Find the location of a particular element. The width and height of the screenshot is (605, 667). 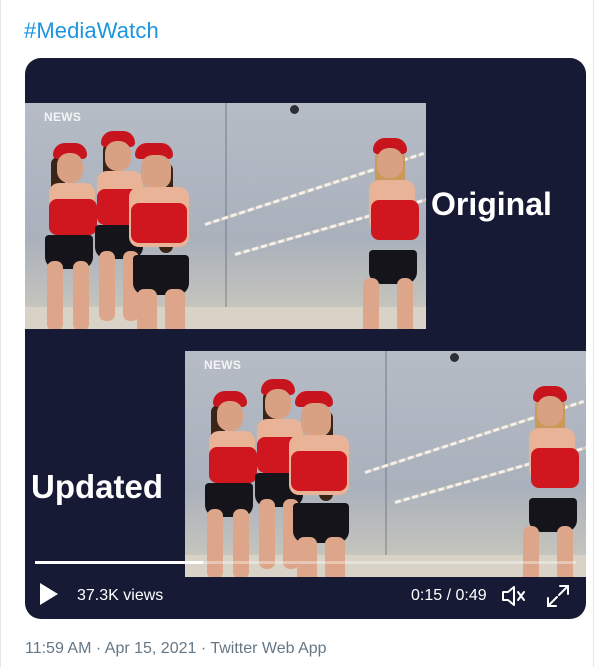

tweet-source: Twitter Web App is located at coordinates (268, 648).